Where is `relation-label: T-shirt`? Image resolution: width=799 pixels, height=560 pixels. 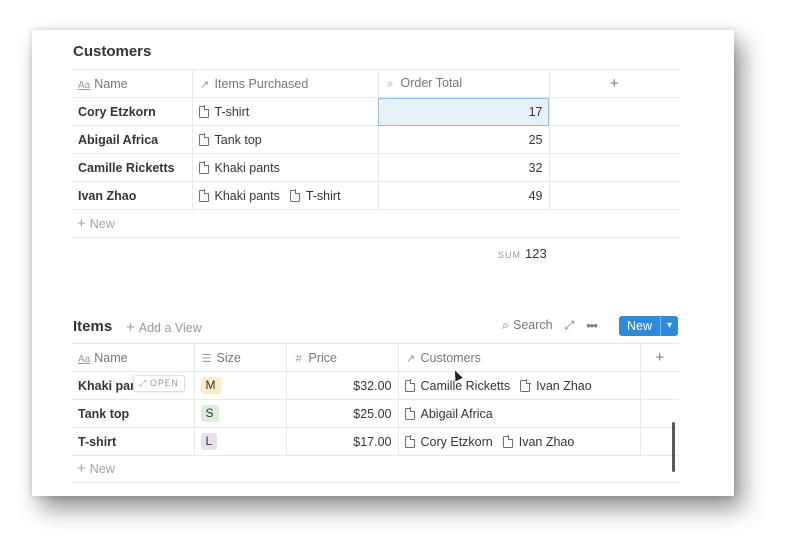
relation-label: T-shirt is located at coordinates (232, 111).